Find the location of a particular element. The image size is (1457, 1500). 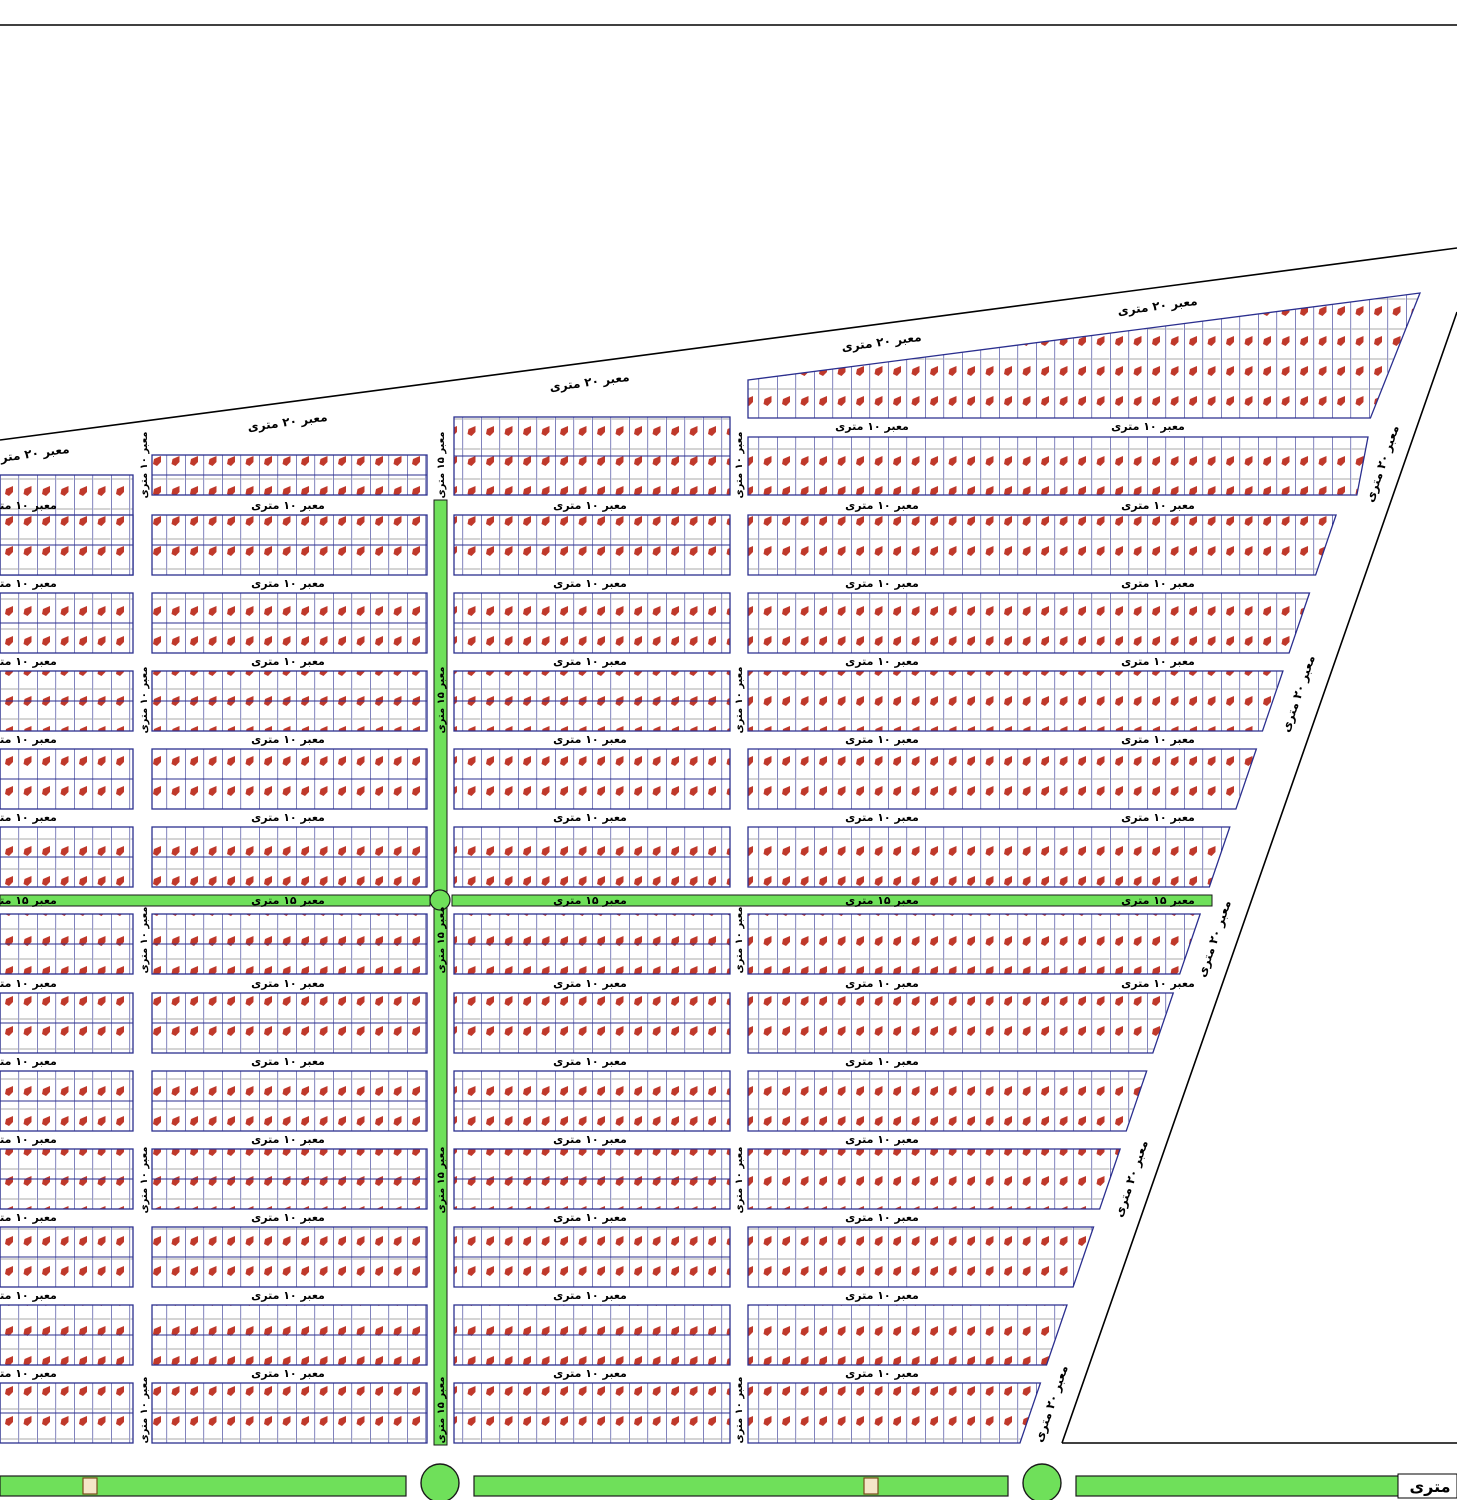

road-label-h-3-2: معبر ۱۰ متری is located at coordinates (590, 739).